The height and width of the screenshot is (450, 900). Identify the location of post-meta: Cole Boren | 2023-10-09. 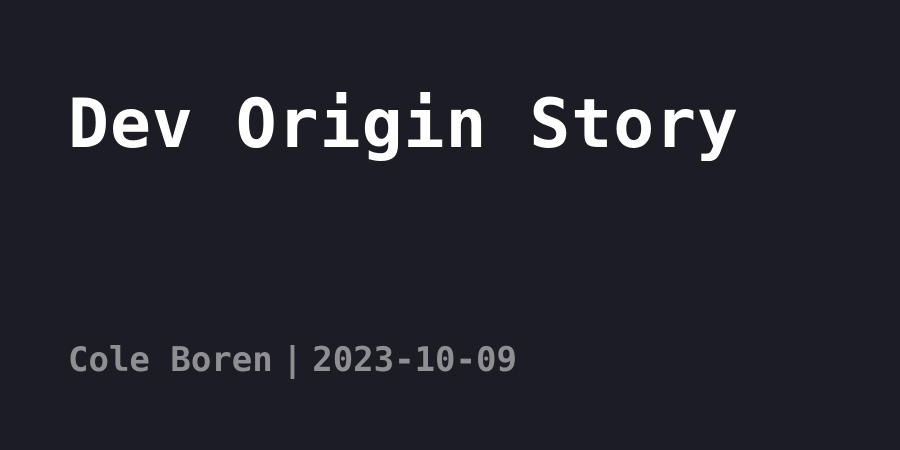
(292, 360).